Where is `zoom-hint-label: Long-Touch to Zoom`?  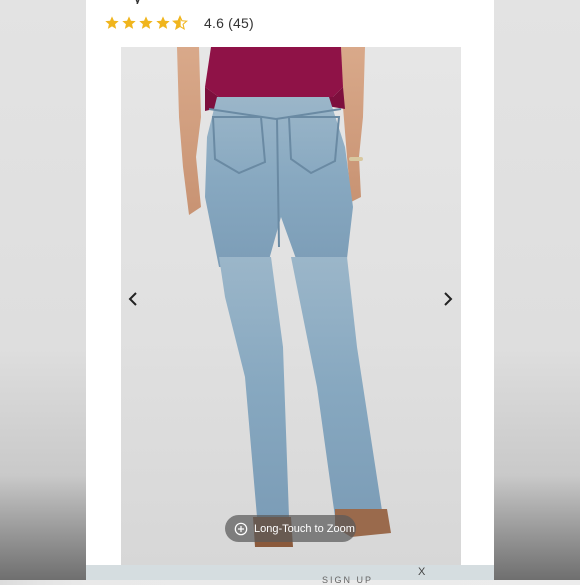
zoom-hint-label: Long-Touch to Zoom is located at coordinates (304, 528).